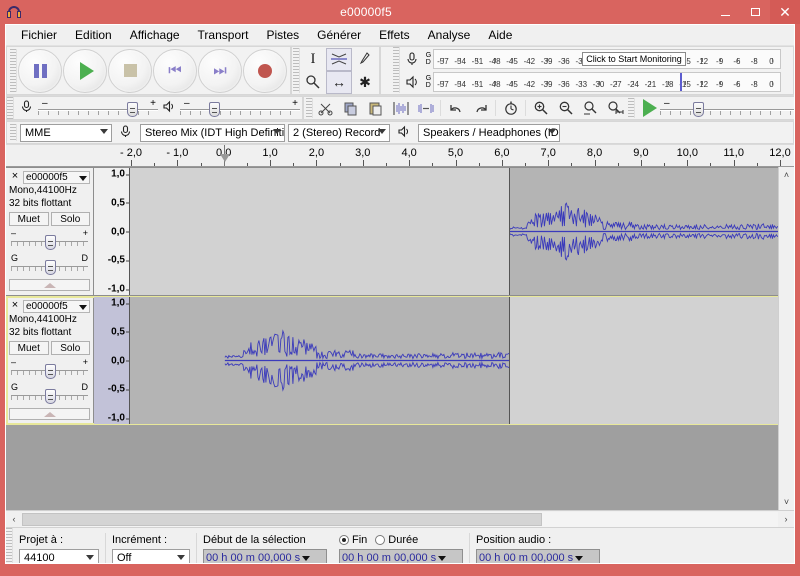  I want to click on menu-aide: Aide, so click(500, 35).